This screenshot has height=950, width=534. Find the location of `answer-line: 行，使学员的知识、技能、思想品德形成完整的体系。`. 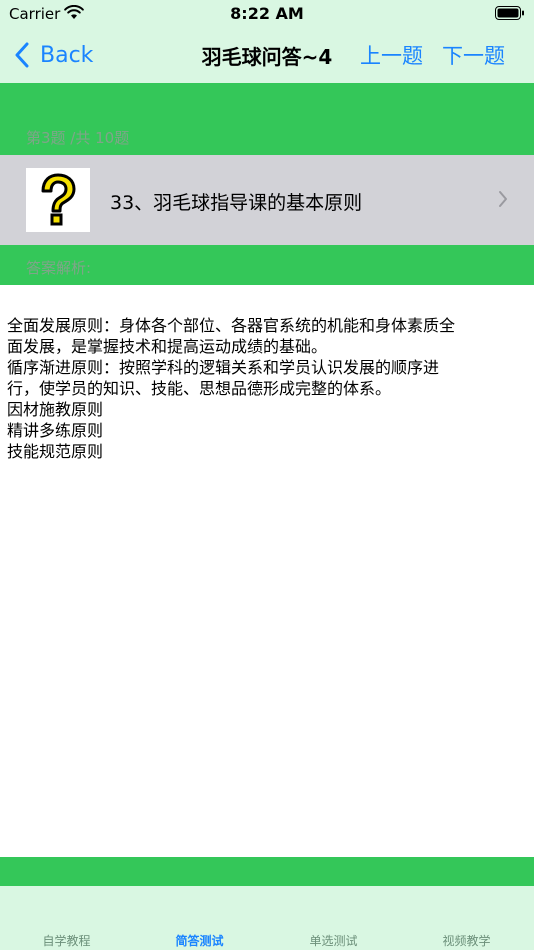

answer-line: 行，使学员的知识、技能、思想品德形成完整的体系。 is located at coordinates (199, 388).